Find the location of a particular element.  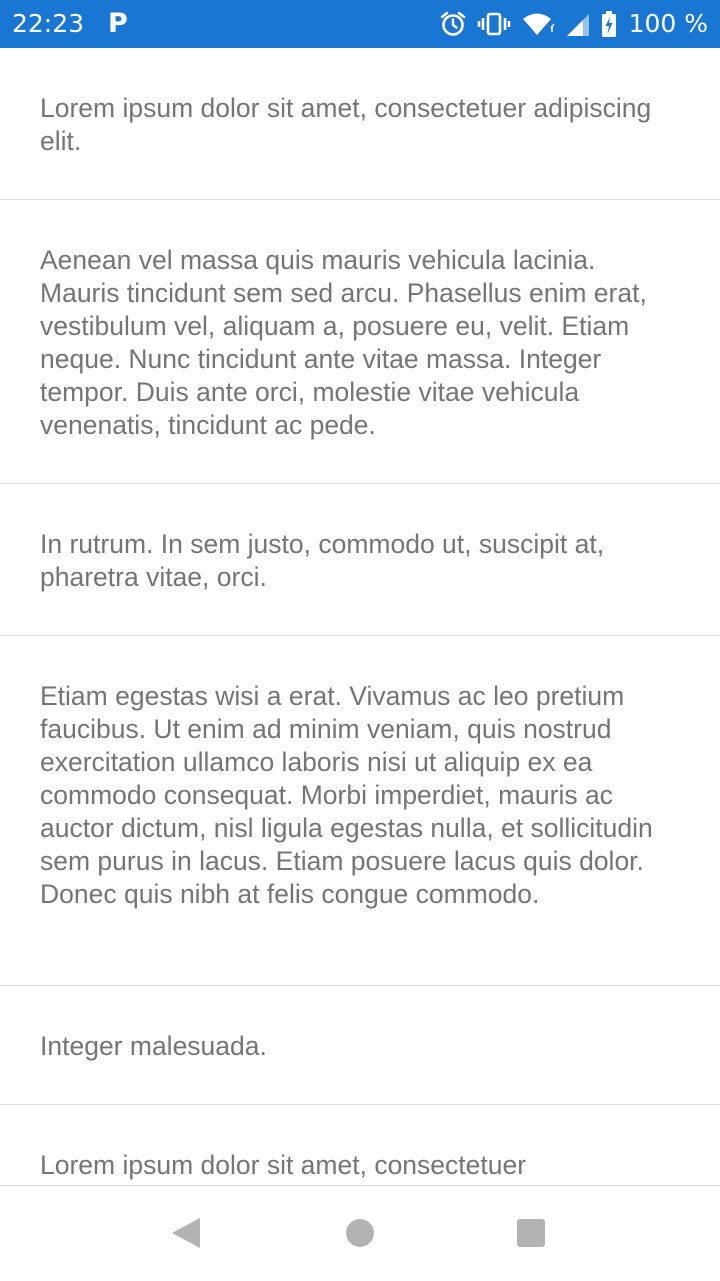

wifi-icon is located at coordinates (538, 24).